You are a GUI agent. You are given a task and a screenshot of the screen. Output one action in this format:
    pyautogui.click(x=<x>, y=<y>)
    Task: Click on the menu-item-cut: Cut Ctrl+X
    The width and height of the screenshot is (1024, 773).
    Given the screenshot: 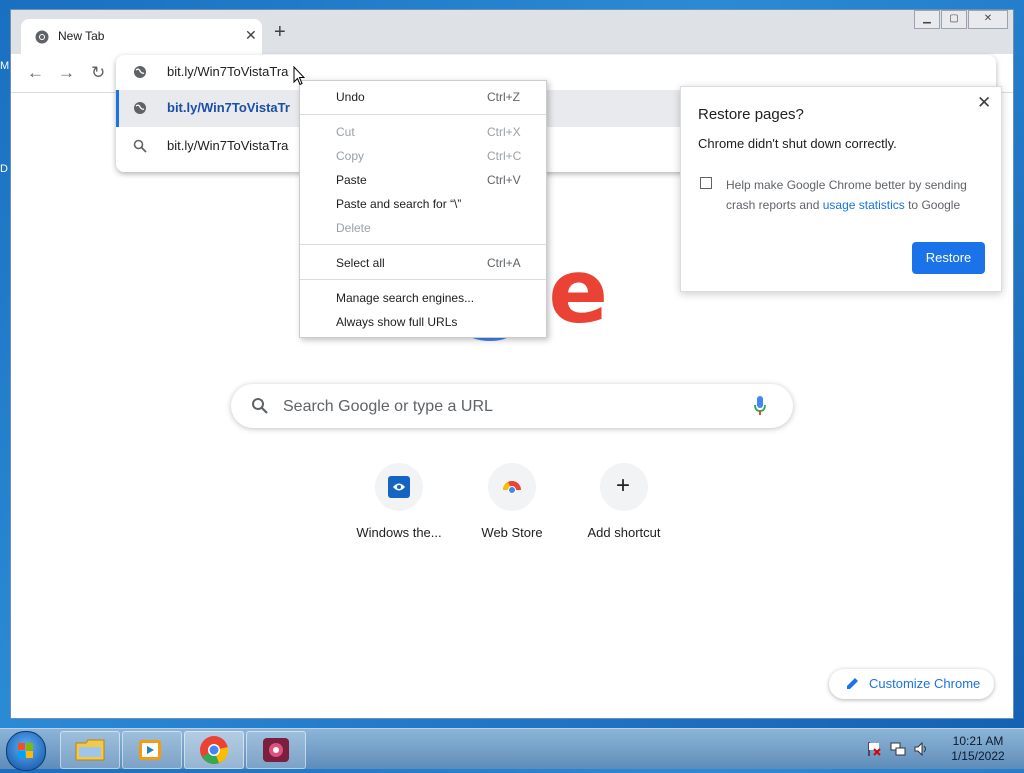 What is the action you would take?
    pyautogui.click(x=423, y=132)
    